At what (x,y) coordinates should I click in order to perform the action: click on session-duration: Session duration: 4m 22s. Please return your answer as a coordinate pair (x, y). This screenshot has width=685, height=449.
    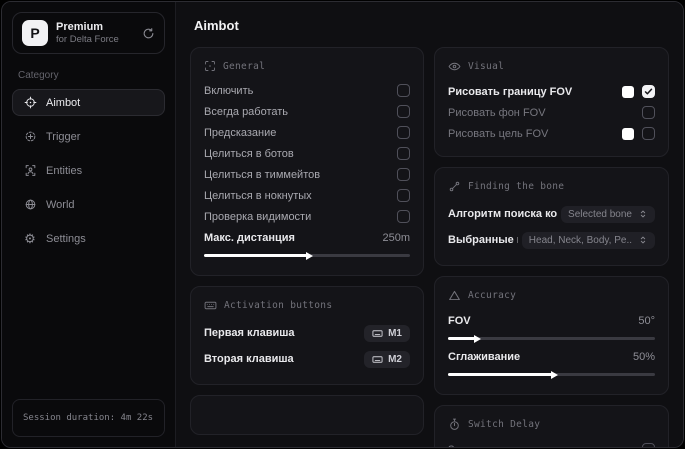
    Looking at the image, I should click on (88, 418).